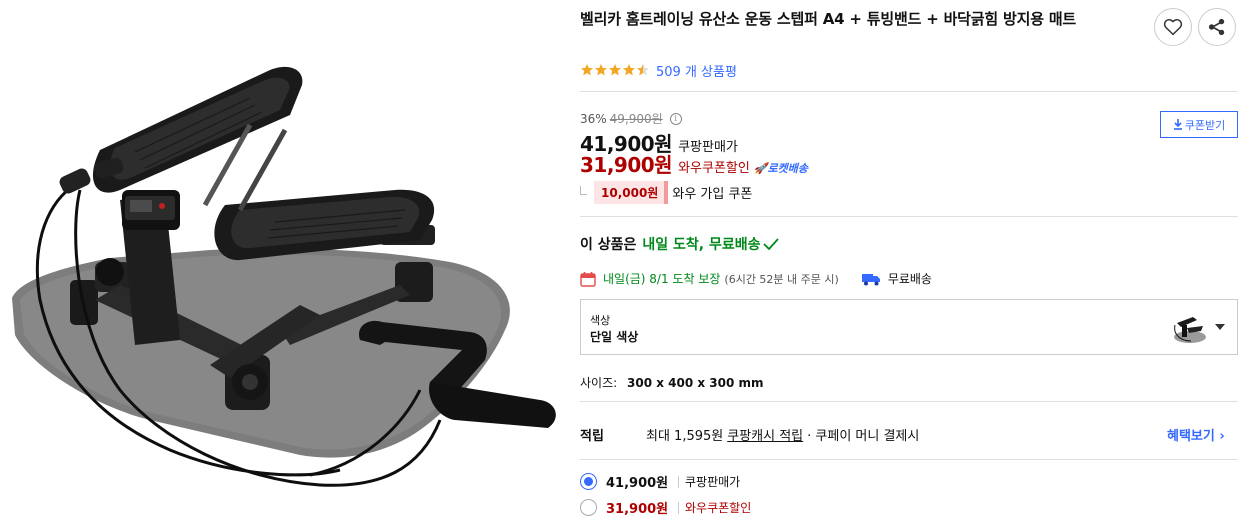  What do you see at coordinates (599, 383) in the screenshot?
I see `size-label: 사이즈:` at bounding box center [599, 383].